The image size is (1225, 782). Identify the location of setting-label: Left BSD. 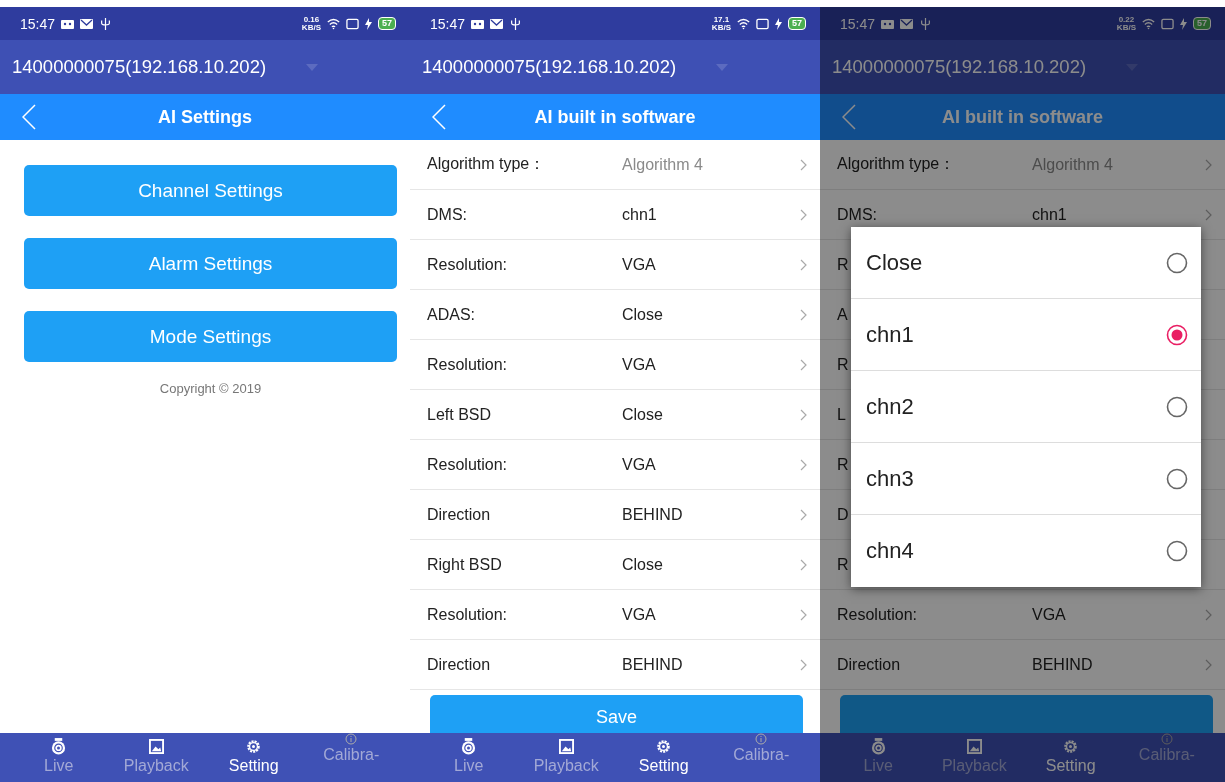
(459, 414).